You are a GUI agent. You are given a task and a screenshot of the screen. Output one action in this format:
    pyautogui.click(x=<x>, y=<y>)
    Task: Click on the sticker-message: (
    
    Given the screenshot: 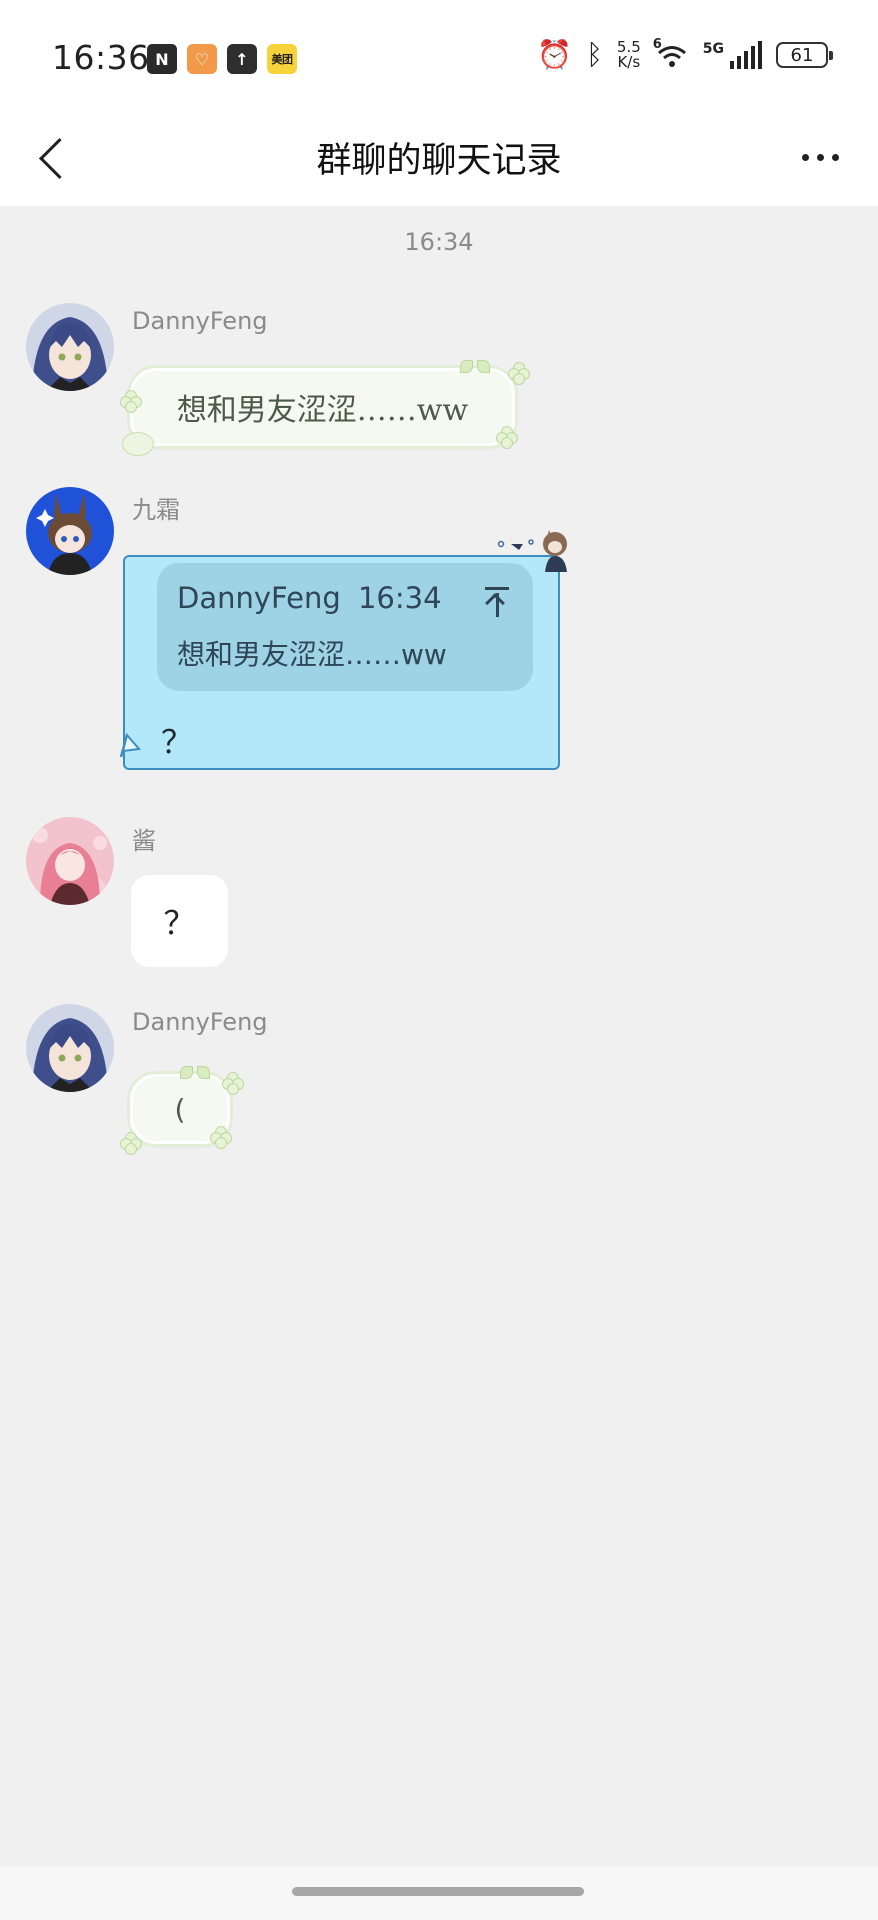 What is the action you would take?
    pyautogui.click(x=185, y=1112)
    